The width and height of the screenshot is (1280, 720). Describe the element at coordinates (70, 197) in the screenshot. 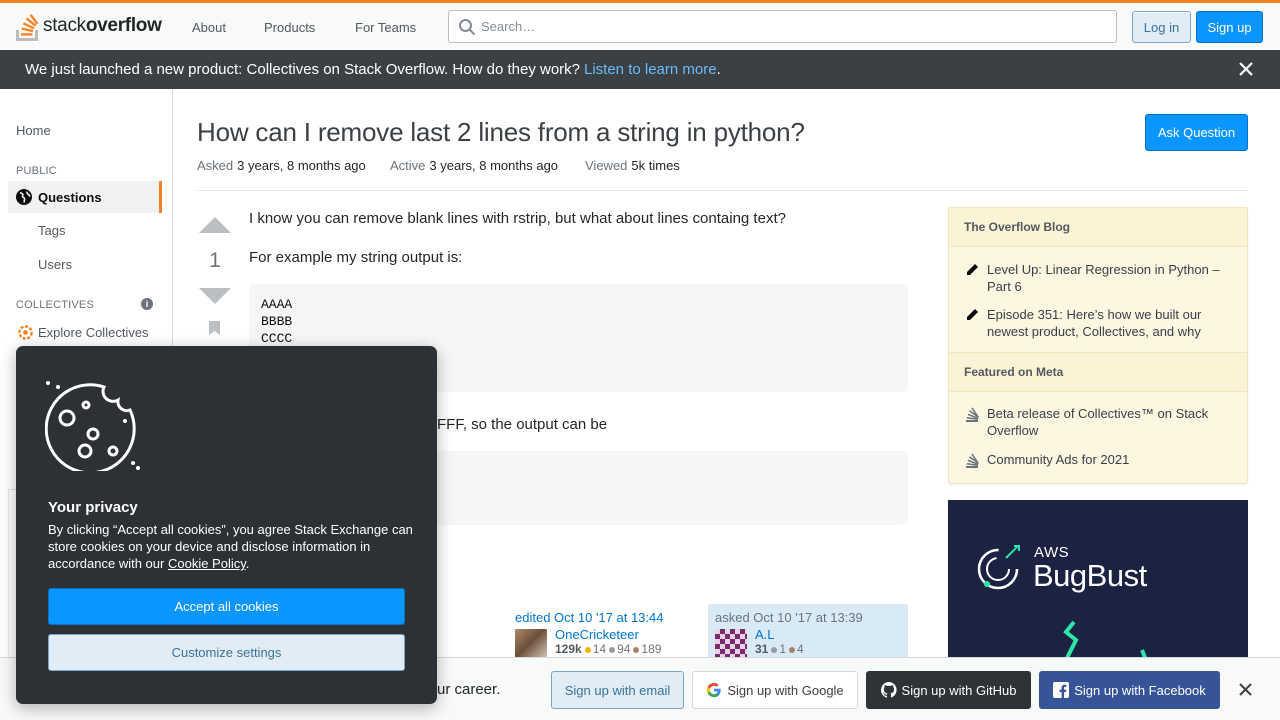

I see `sidebar-item-label: Questions` at that location.